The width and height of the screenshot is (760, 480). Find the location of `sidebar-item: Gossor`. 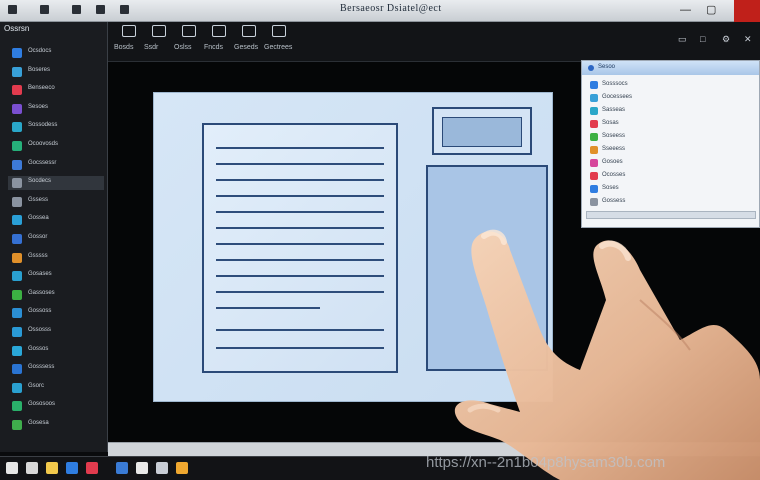

sidebar-item: Gossor is located at coordinates (56, 239).